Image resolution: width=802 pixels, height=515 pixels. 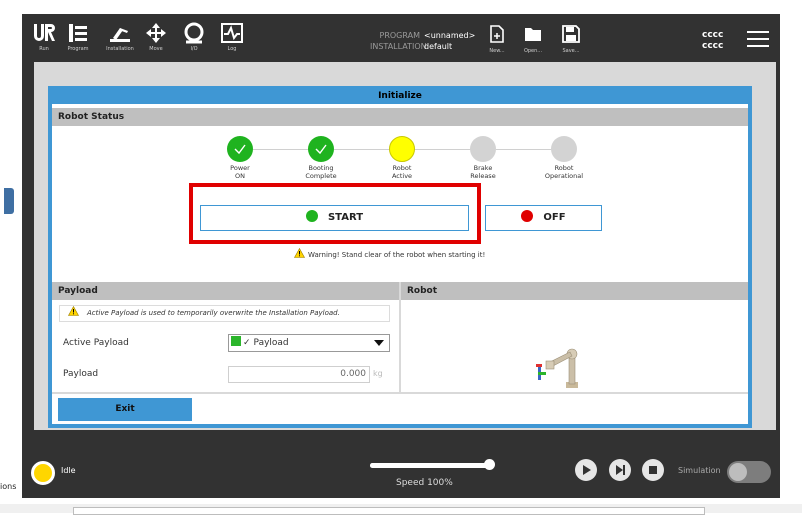 I want to click on program-values: <unnamed> default, so click(x=449, y=41).